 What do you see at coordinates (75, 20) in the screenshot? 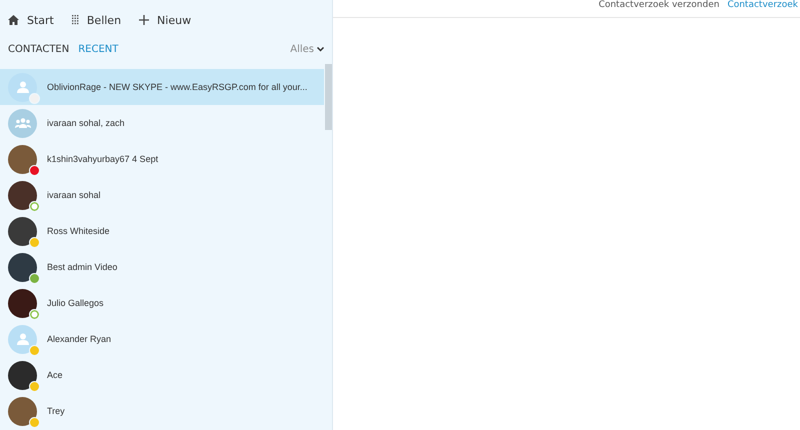
I see `dialpad-icon` at bounding box center [75, 20].